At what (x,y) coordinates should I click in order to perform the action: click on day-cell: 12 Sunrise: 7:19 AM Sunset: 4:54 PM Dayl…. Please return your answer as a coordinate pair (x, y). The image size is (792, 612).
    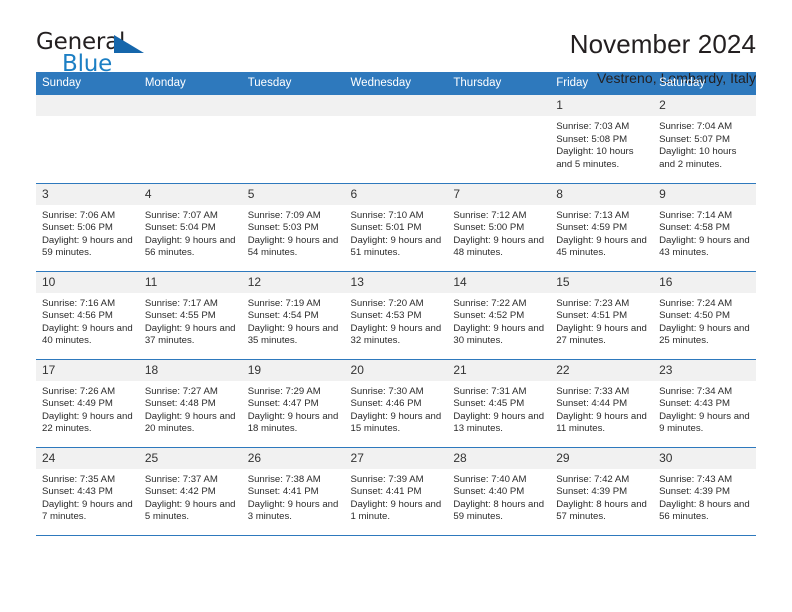
    Looking at the image, I should click on (293, 315).